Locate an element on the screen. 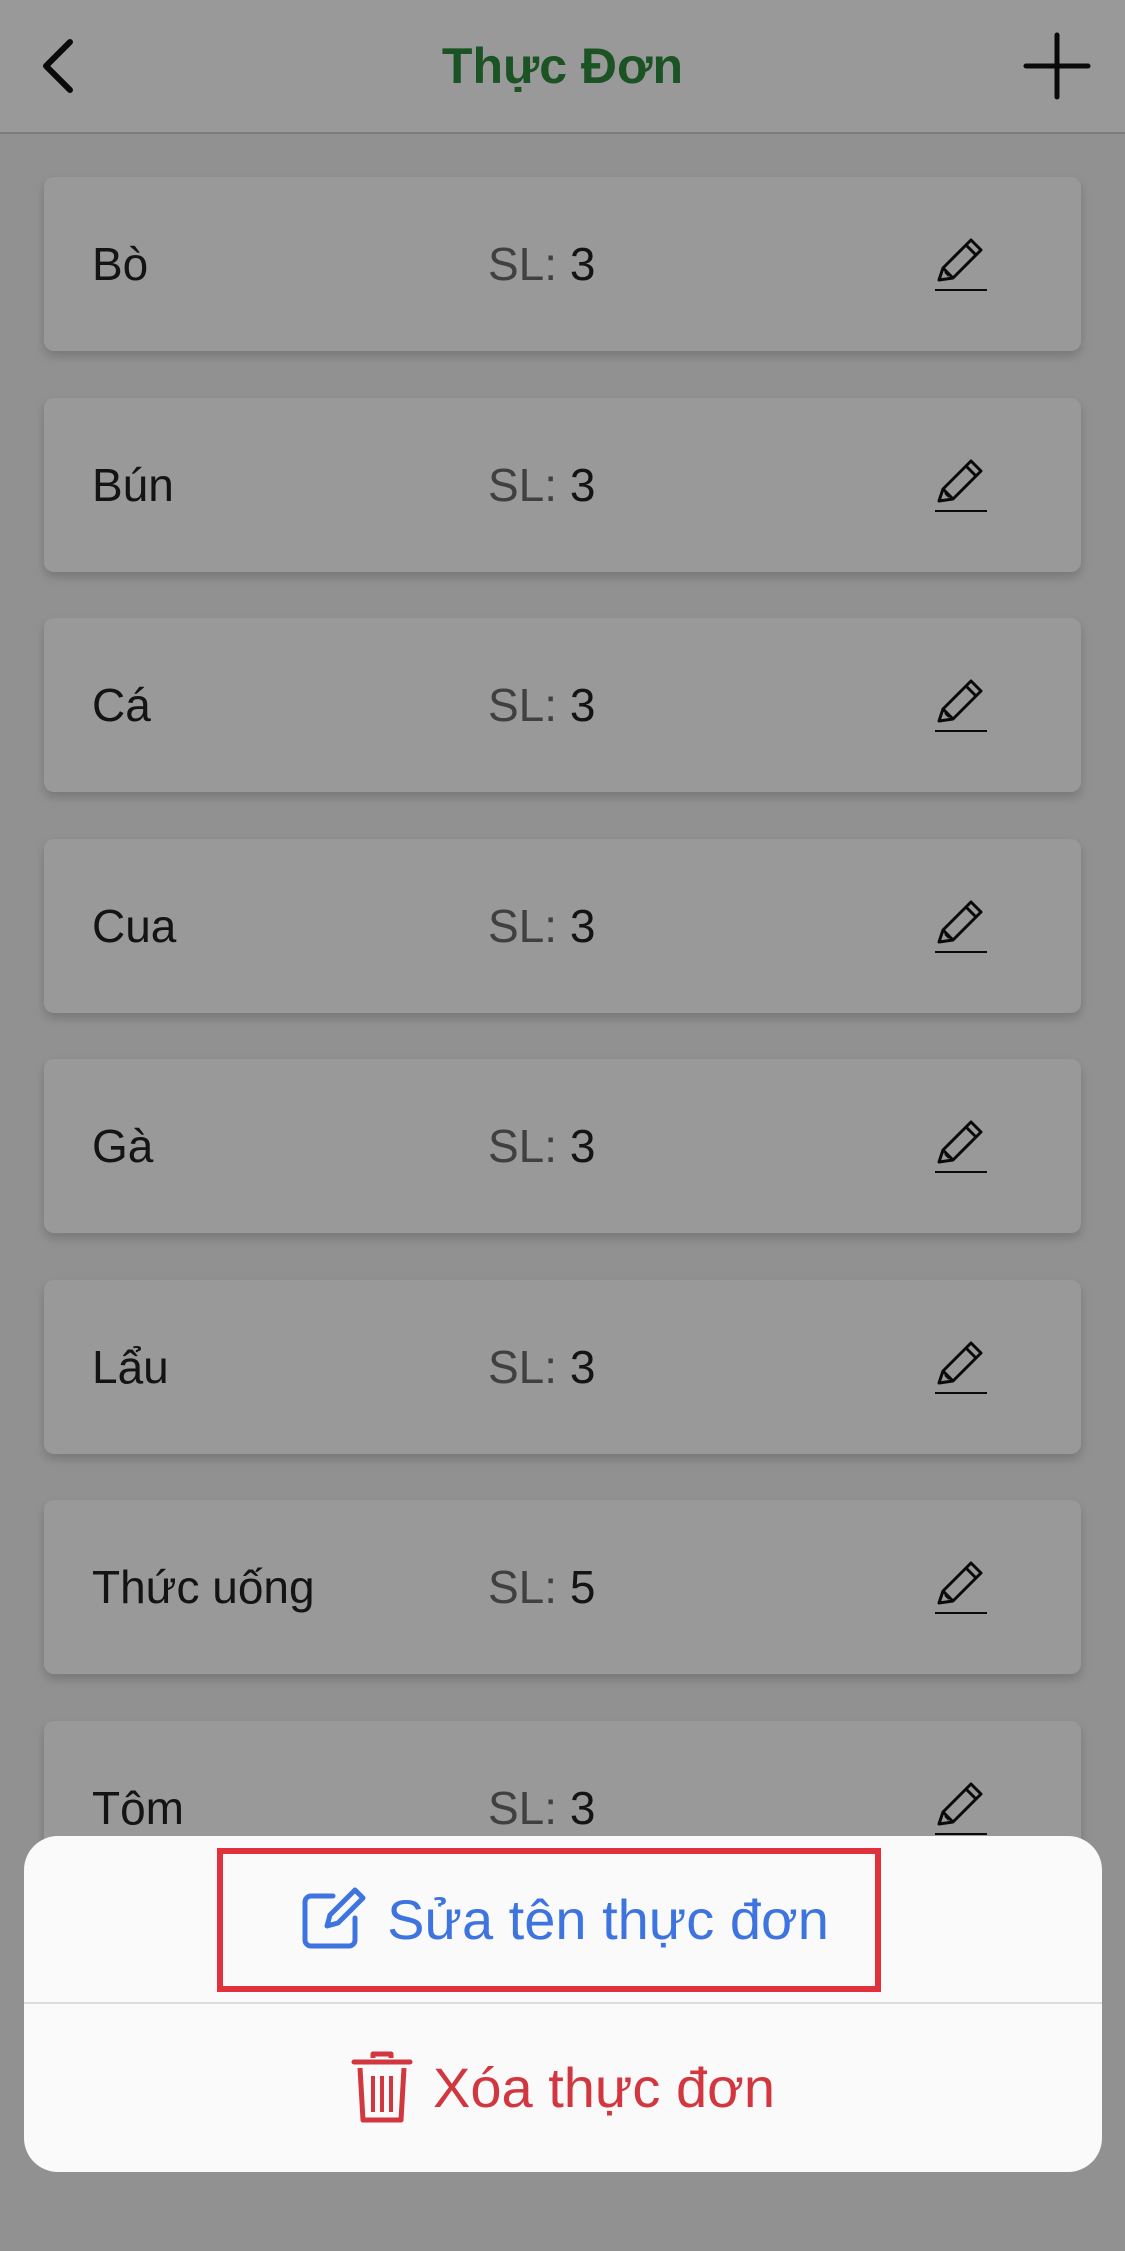  trash-icon is located at coordinates (382, 2087).